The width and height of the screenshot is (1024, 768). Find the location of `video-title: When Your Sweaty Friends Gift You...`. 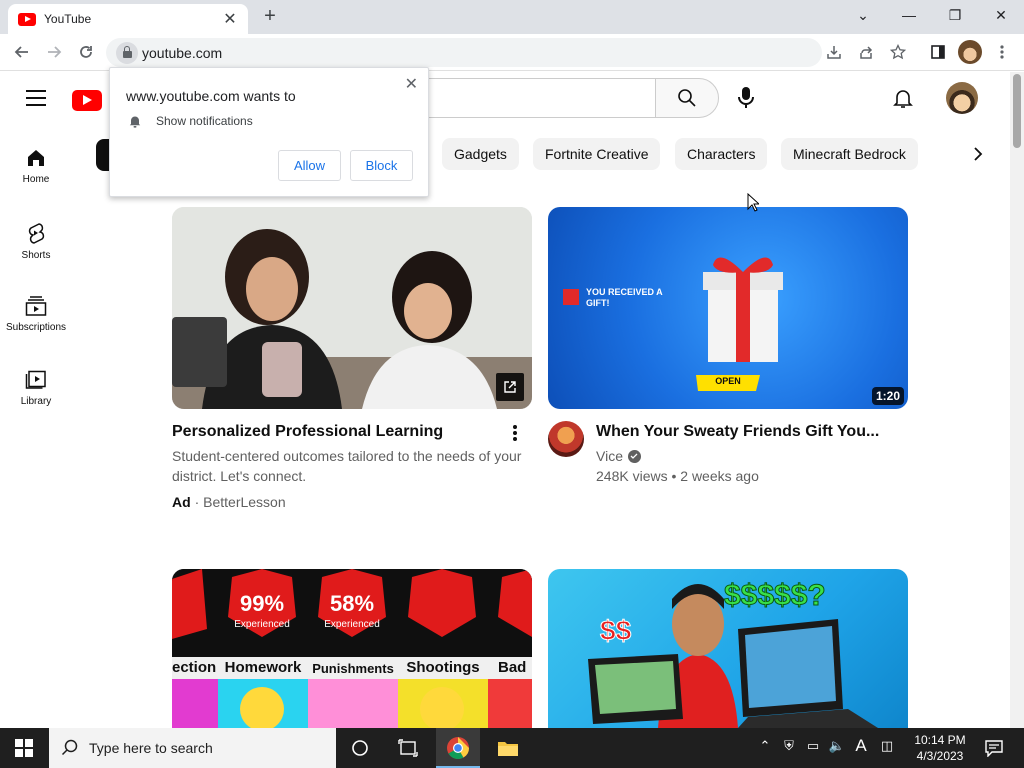

video-title: When Your Sweaty Friends Gift You... is located at coordinates (737, 432).